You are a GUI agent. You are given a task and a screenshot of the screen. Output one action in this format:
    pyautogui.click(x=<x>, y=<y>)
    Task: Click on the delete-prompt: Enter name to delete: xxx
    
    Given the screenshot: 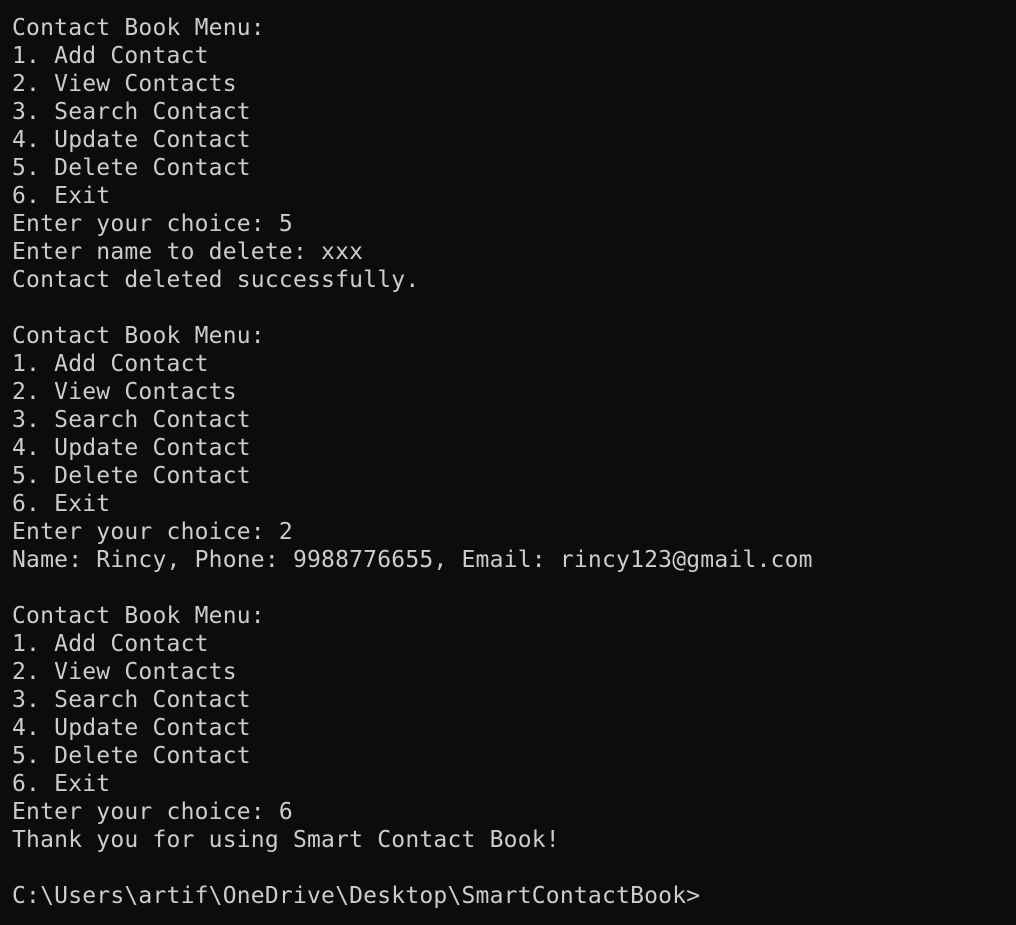 What is the action you would take?
    pyautogui.click(x=188, y=252)
    